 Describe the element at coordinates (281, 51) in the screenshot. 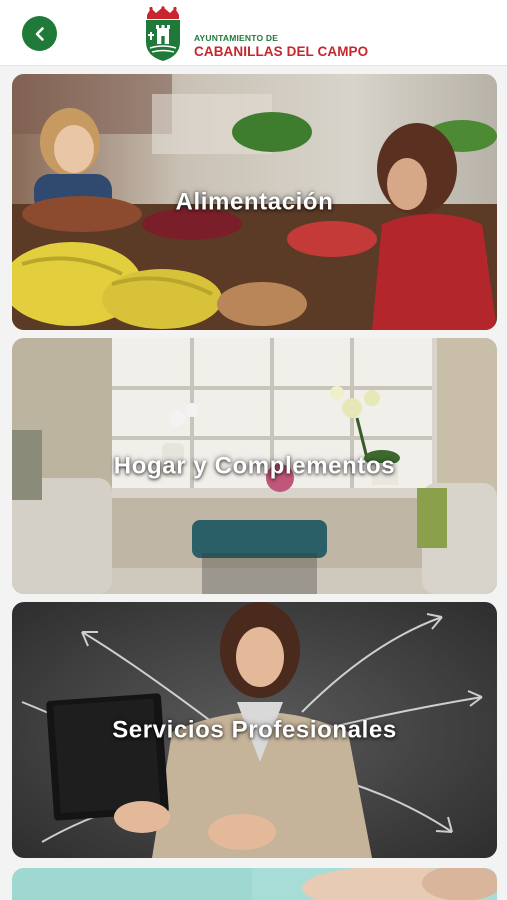

I see `logo-line-2: CABANILLAS DEL CAMPO` at that location.